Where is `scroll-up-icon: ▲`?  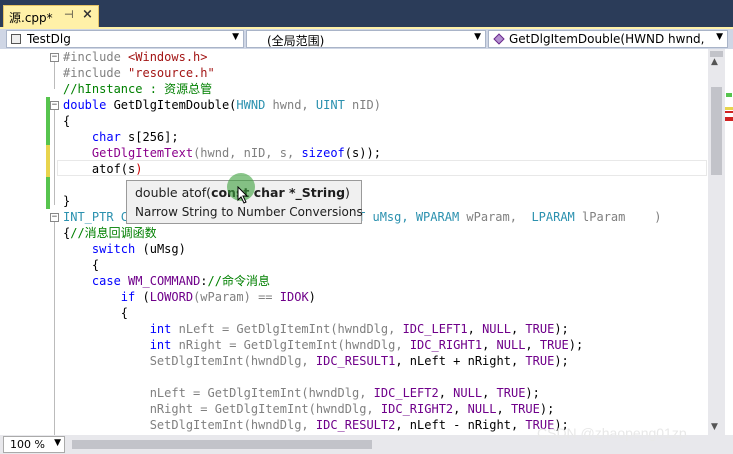
scroll-up-icon: ▲ is located at coordinates (714, 62).